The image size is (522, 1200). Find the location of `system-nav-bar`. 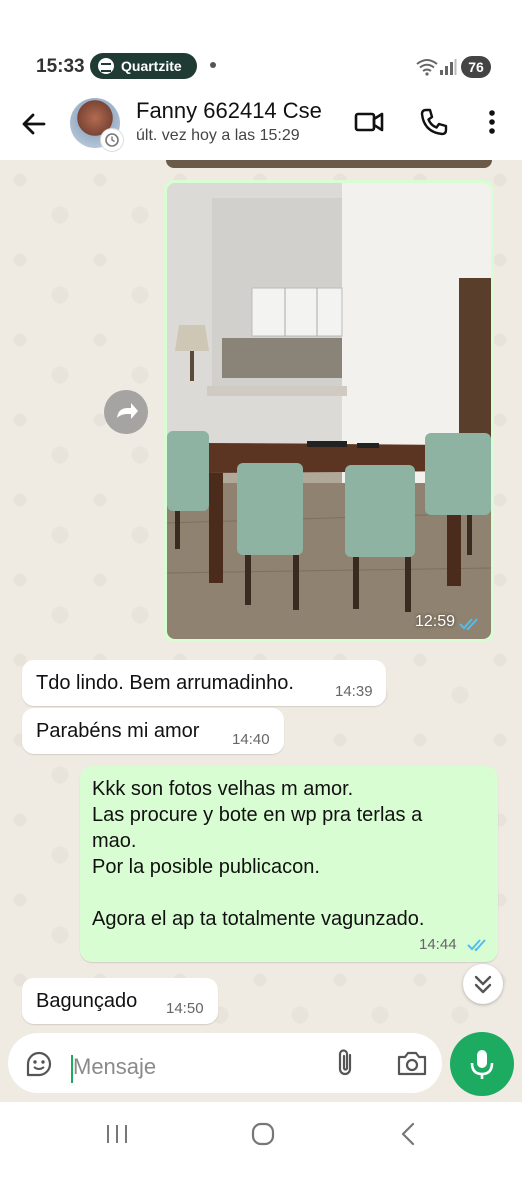

system-nav-bar is located at coordinates (261, 1151).